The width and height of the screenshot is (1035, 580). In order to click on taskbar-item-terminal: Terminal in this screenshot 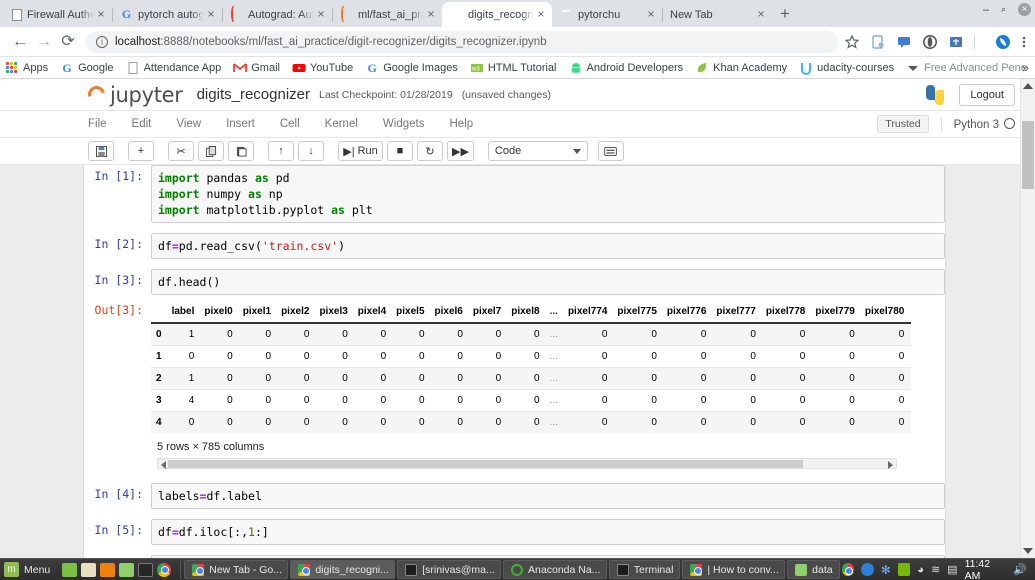, I will do `click(644, 569)`.